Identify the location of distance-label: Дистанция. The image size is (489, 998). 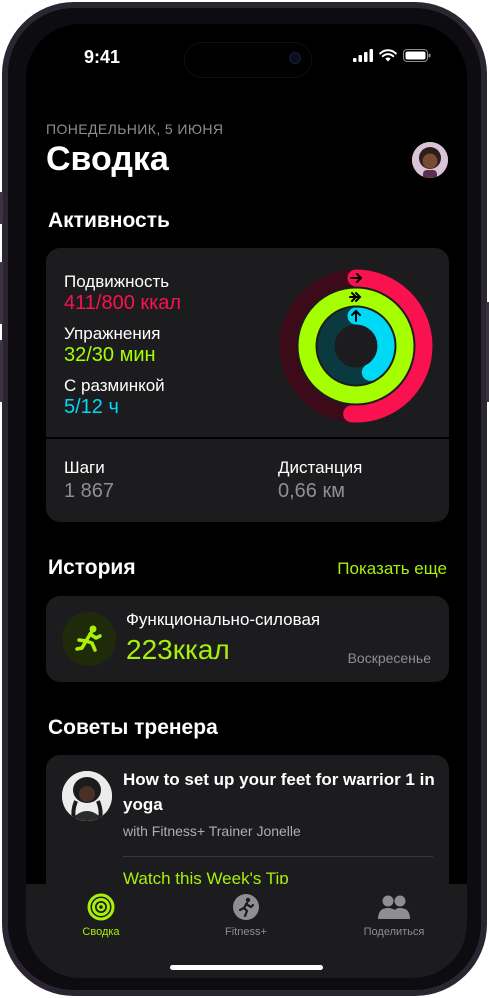
(320, 467).